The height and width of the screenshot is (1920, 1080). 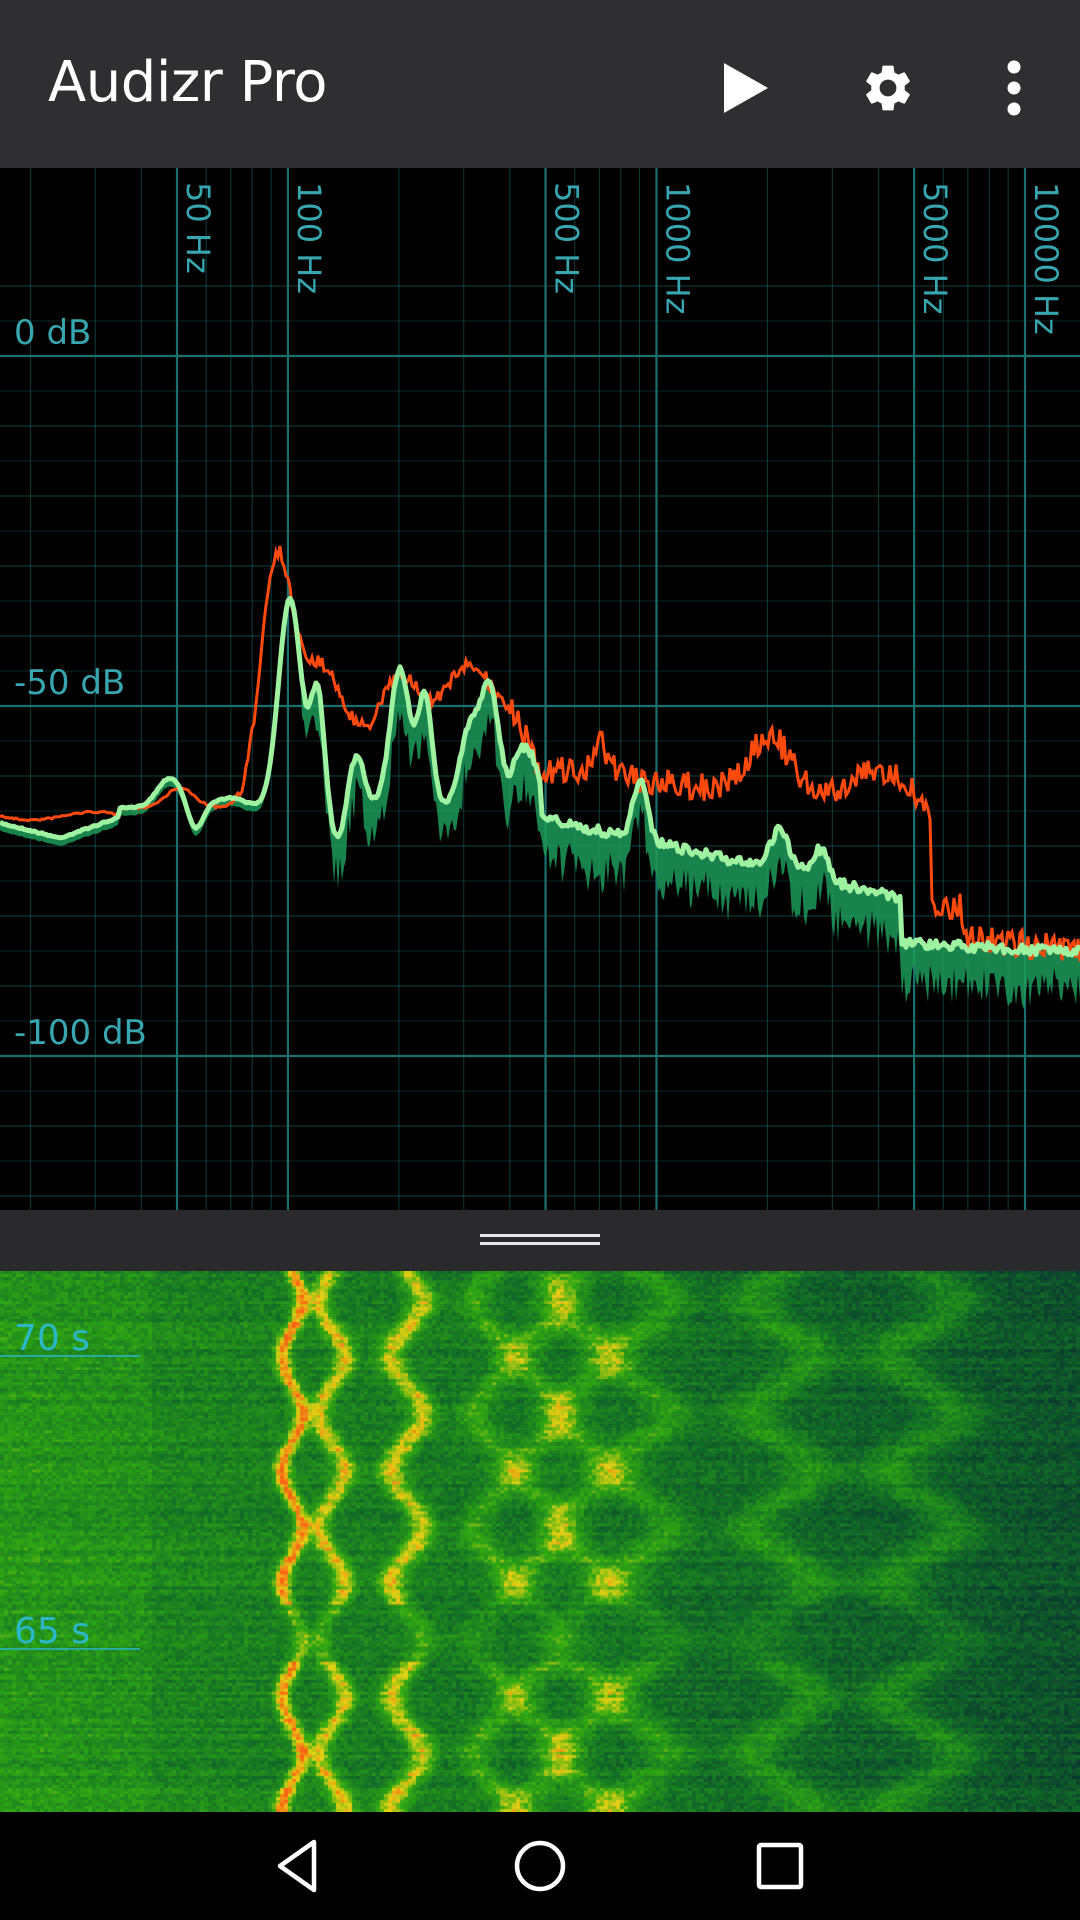 I want to click on time-label-65s: 65 s, so click(x=52, y=1631).